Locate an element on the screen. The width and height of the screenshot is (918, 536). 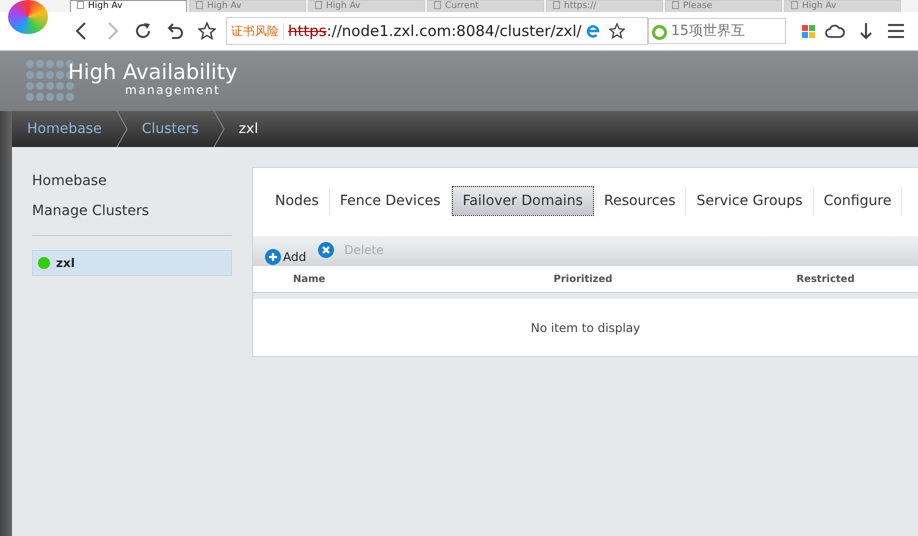
tab: Configure is located at coordinates (858, 201).